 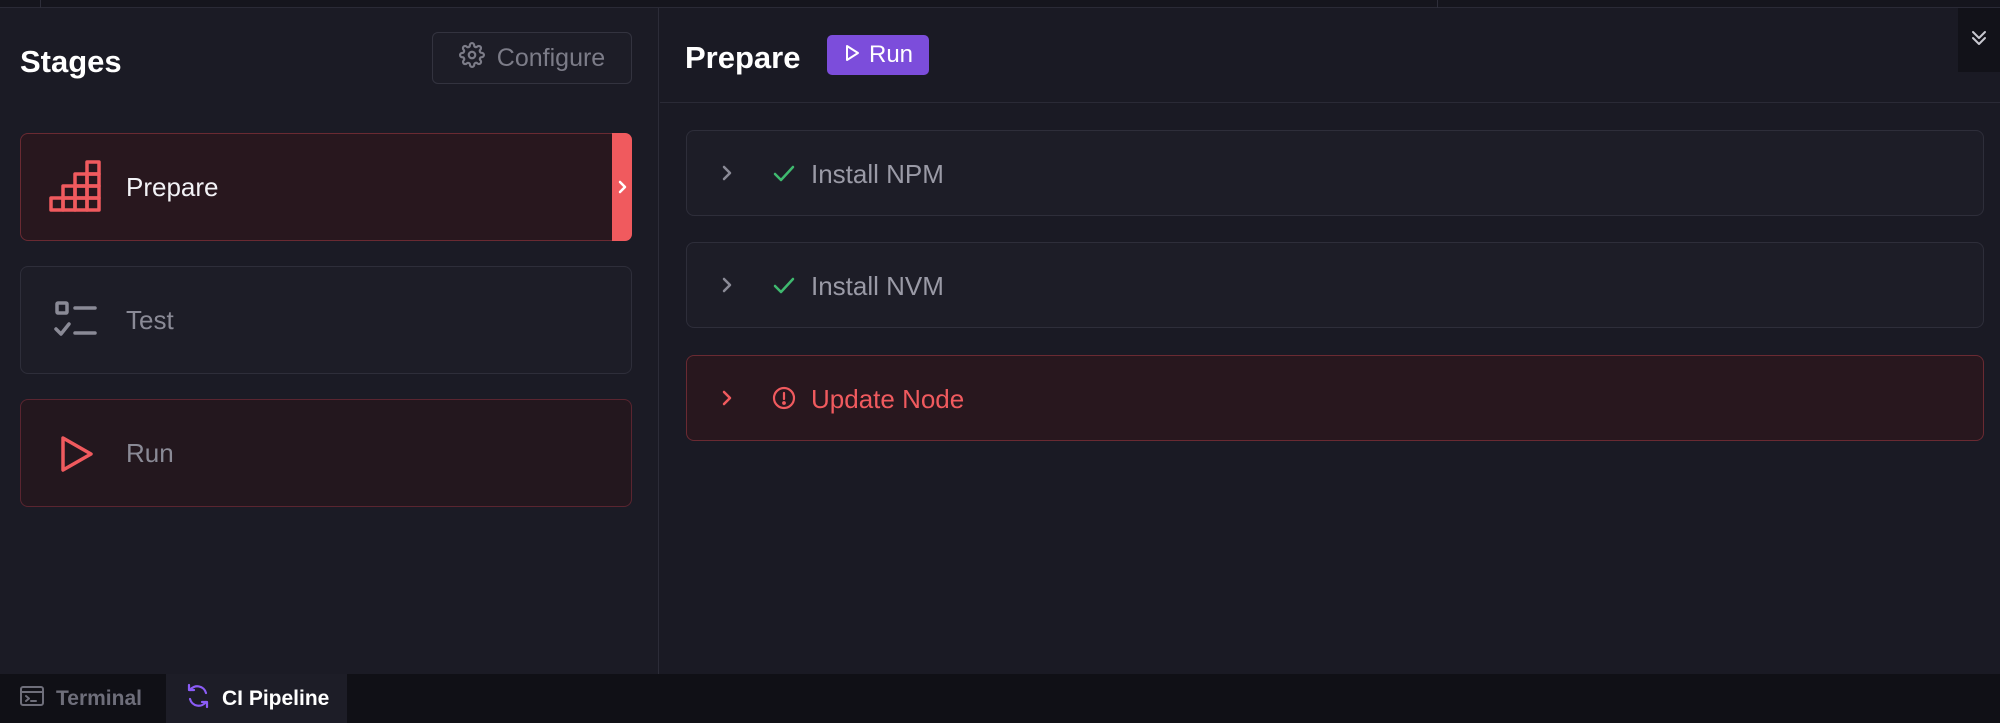 I want to click on stage-test: Test, so click(x=326, y=320).